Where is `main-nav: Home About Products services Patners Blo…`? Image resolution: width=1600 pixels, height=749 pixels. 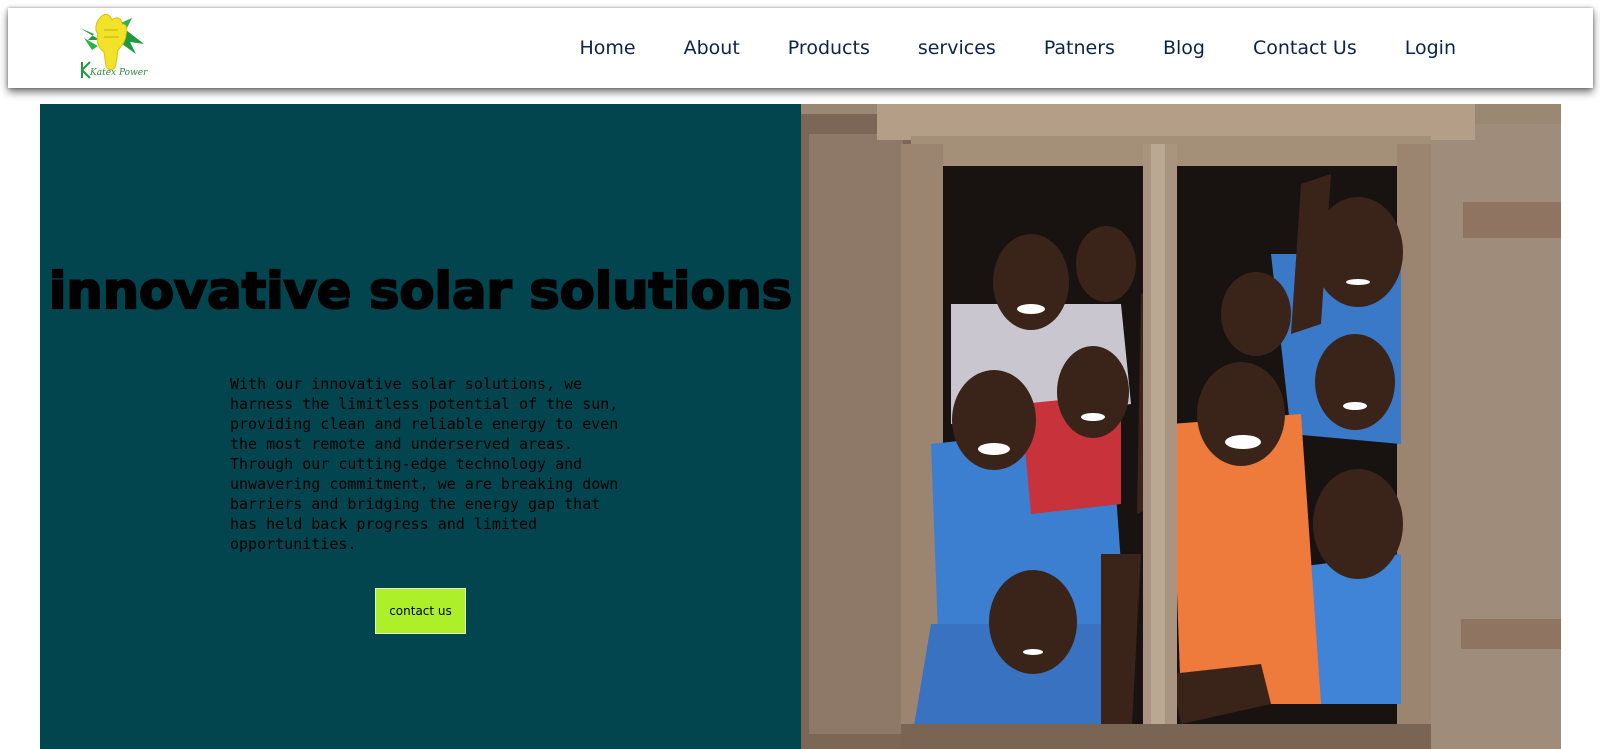
main-nav: Home About Products services Patners Blo… is located at coordinates (1087, 48).